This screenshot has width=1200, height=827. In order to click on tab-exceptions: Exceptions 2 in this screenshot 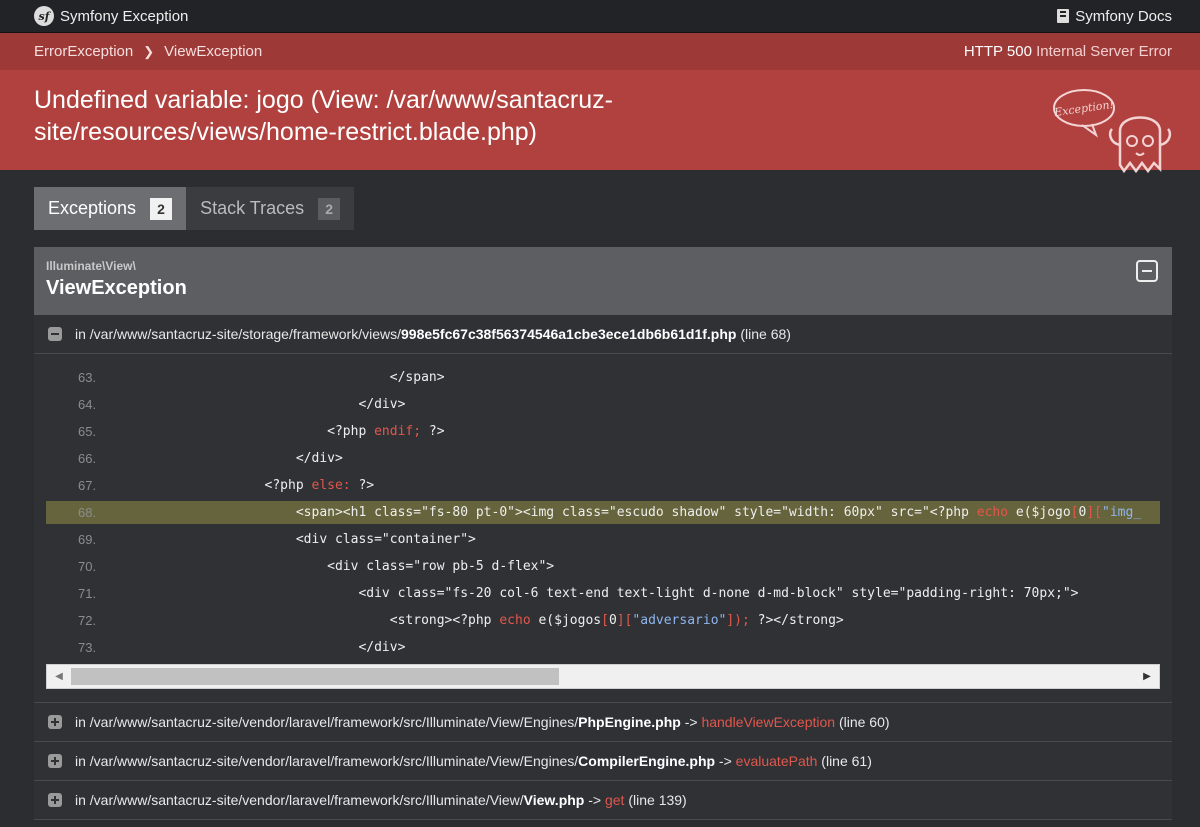, I will do `click(110, 208)`.